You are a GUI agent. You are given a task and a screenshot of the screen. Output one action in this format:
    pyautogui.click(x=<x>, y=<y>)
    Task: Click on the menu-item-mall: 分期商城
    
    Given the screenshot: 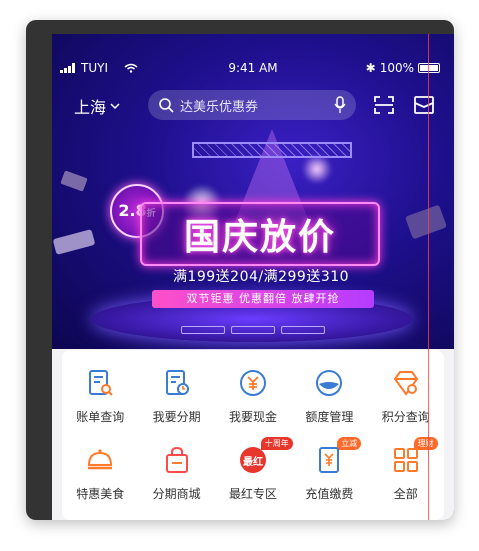 What is the action you would take?
    pyautogui.click(x=176, y=473)
    